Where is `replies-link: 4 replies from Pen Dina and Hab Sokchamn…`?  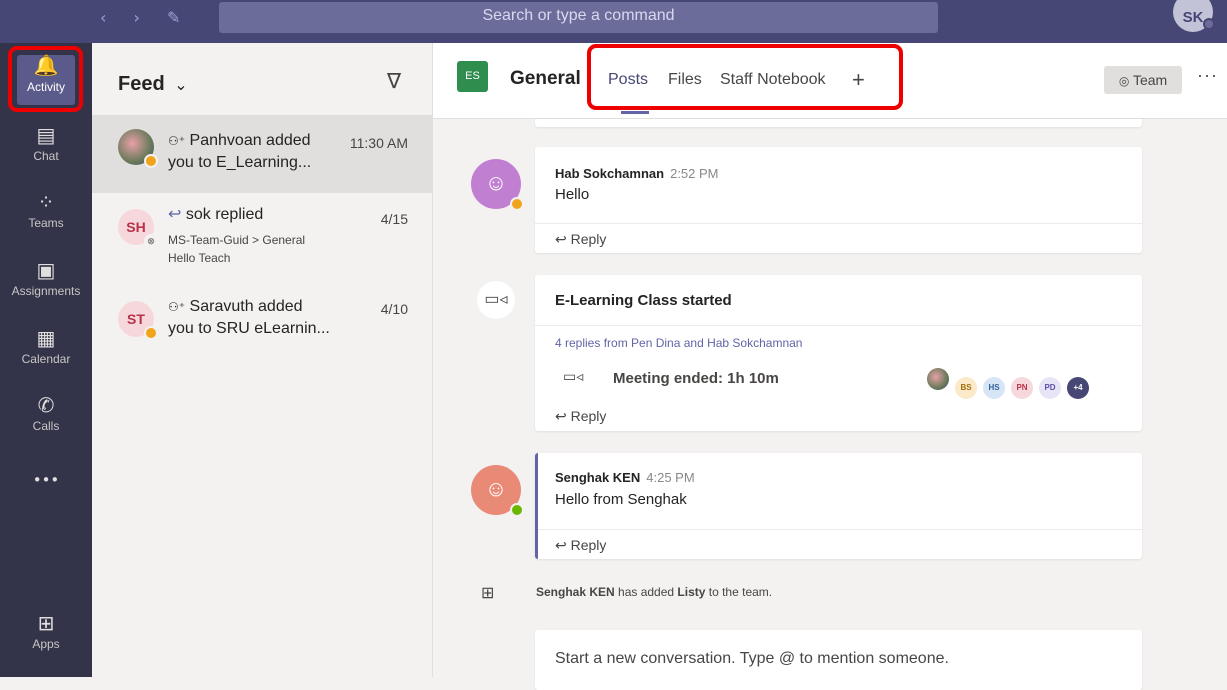 replies-link: 4 replies from Pen Dina and Hab Sokchamn… is located at coordinates (678, 343).